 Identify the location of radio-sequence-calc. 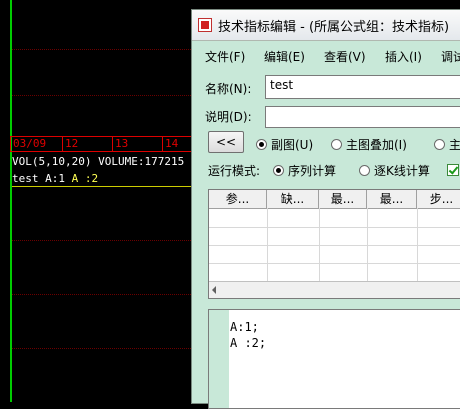
(278, 170).